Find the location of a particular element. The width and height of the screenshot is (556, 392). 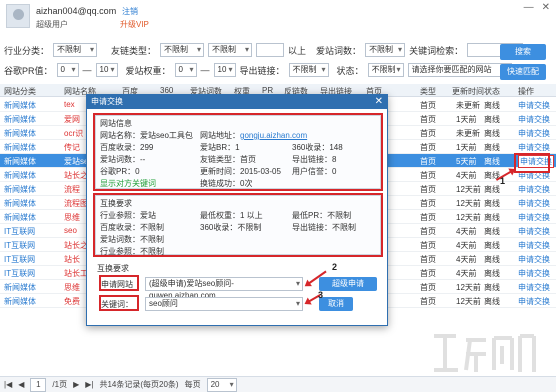

br-max-stepper: 10 is located at coordinates (224, 70).